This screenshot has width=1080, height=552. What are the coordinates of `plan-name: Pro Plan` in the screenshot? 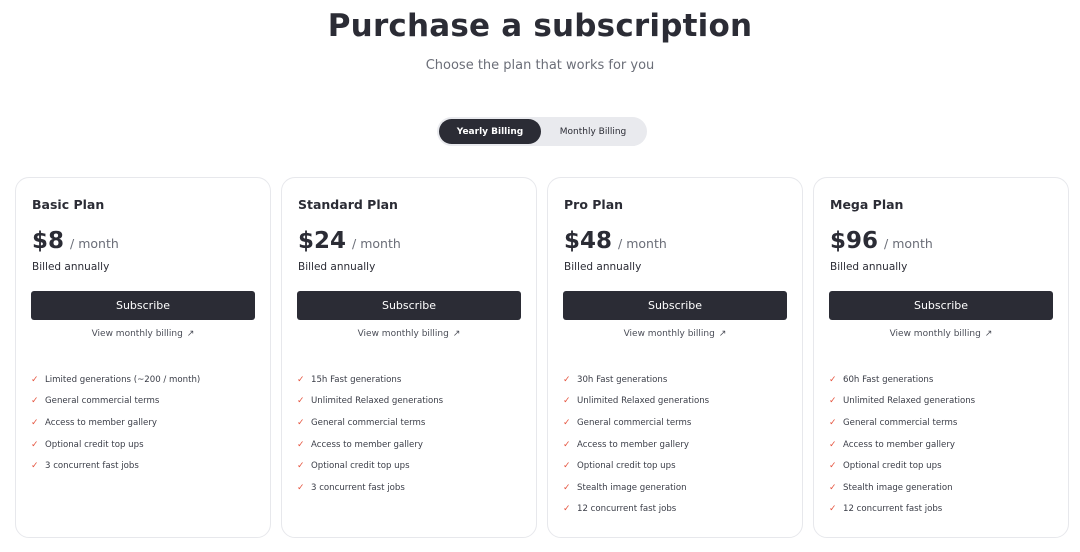 It's located at (594, 204).